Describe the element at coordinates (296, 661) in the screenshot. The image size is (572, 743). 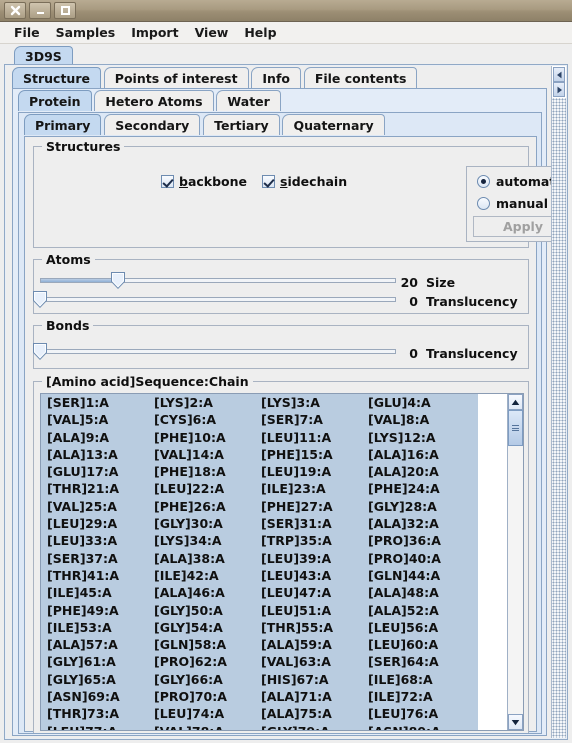
I see `sequence-cell: [VAL]63:A` at that location.